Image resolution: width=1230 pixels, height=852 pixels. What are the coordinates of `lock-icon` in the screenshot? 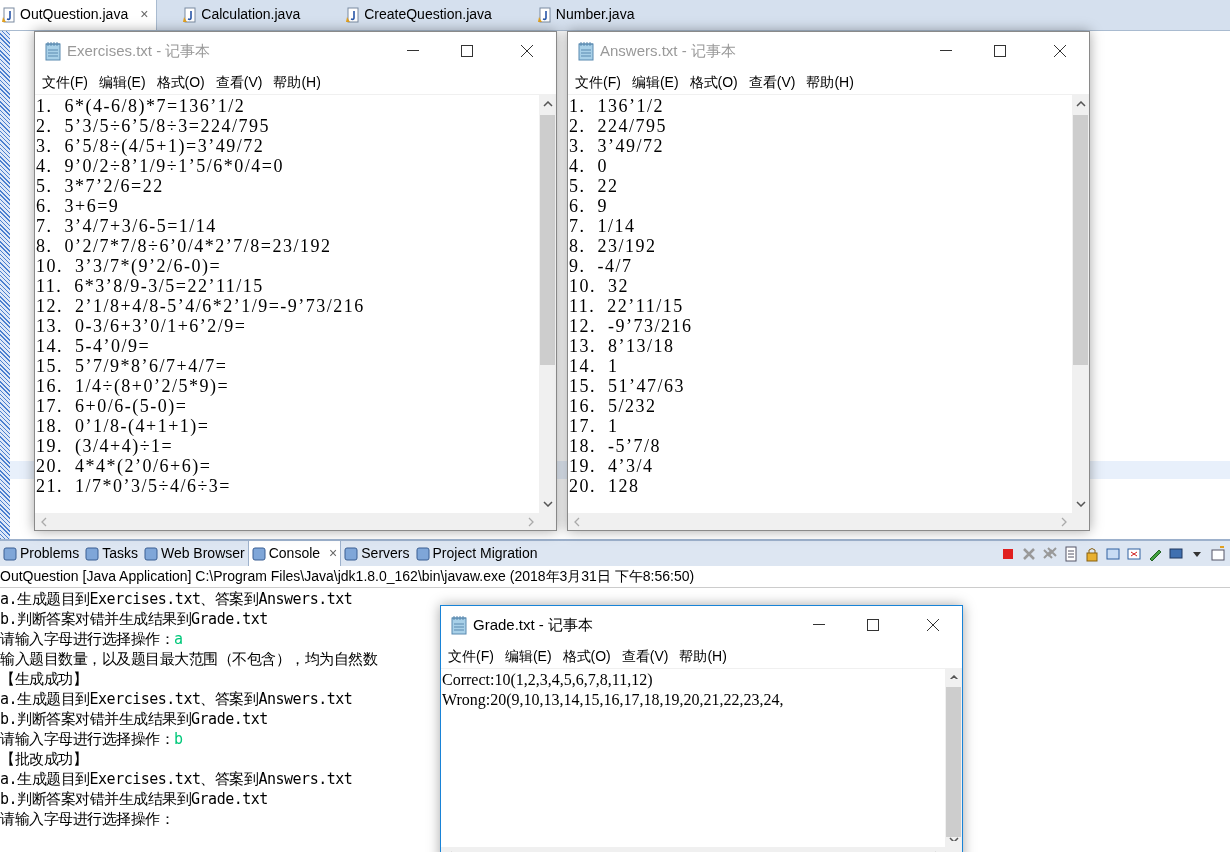 It's located at (1092, 553).